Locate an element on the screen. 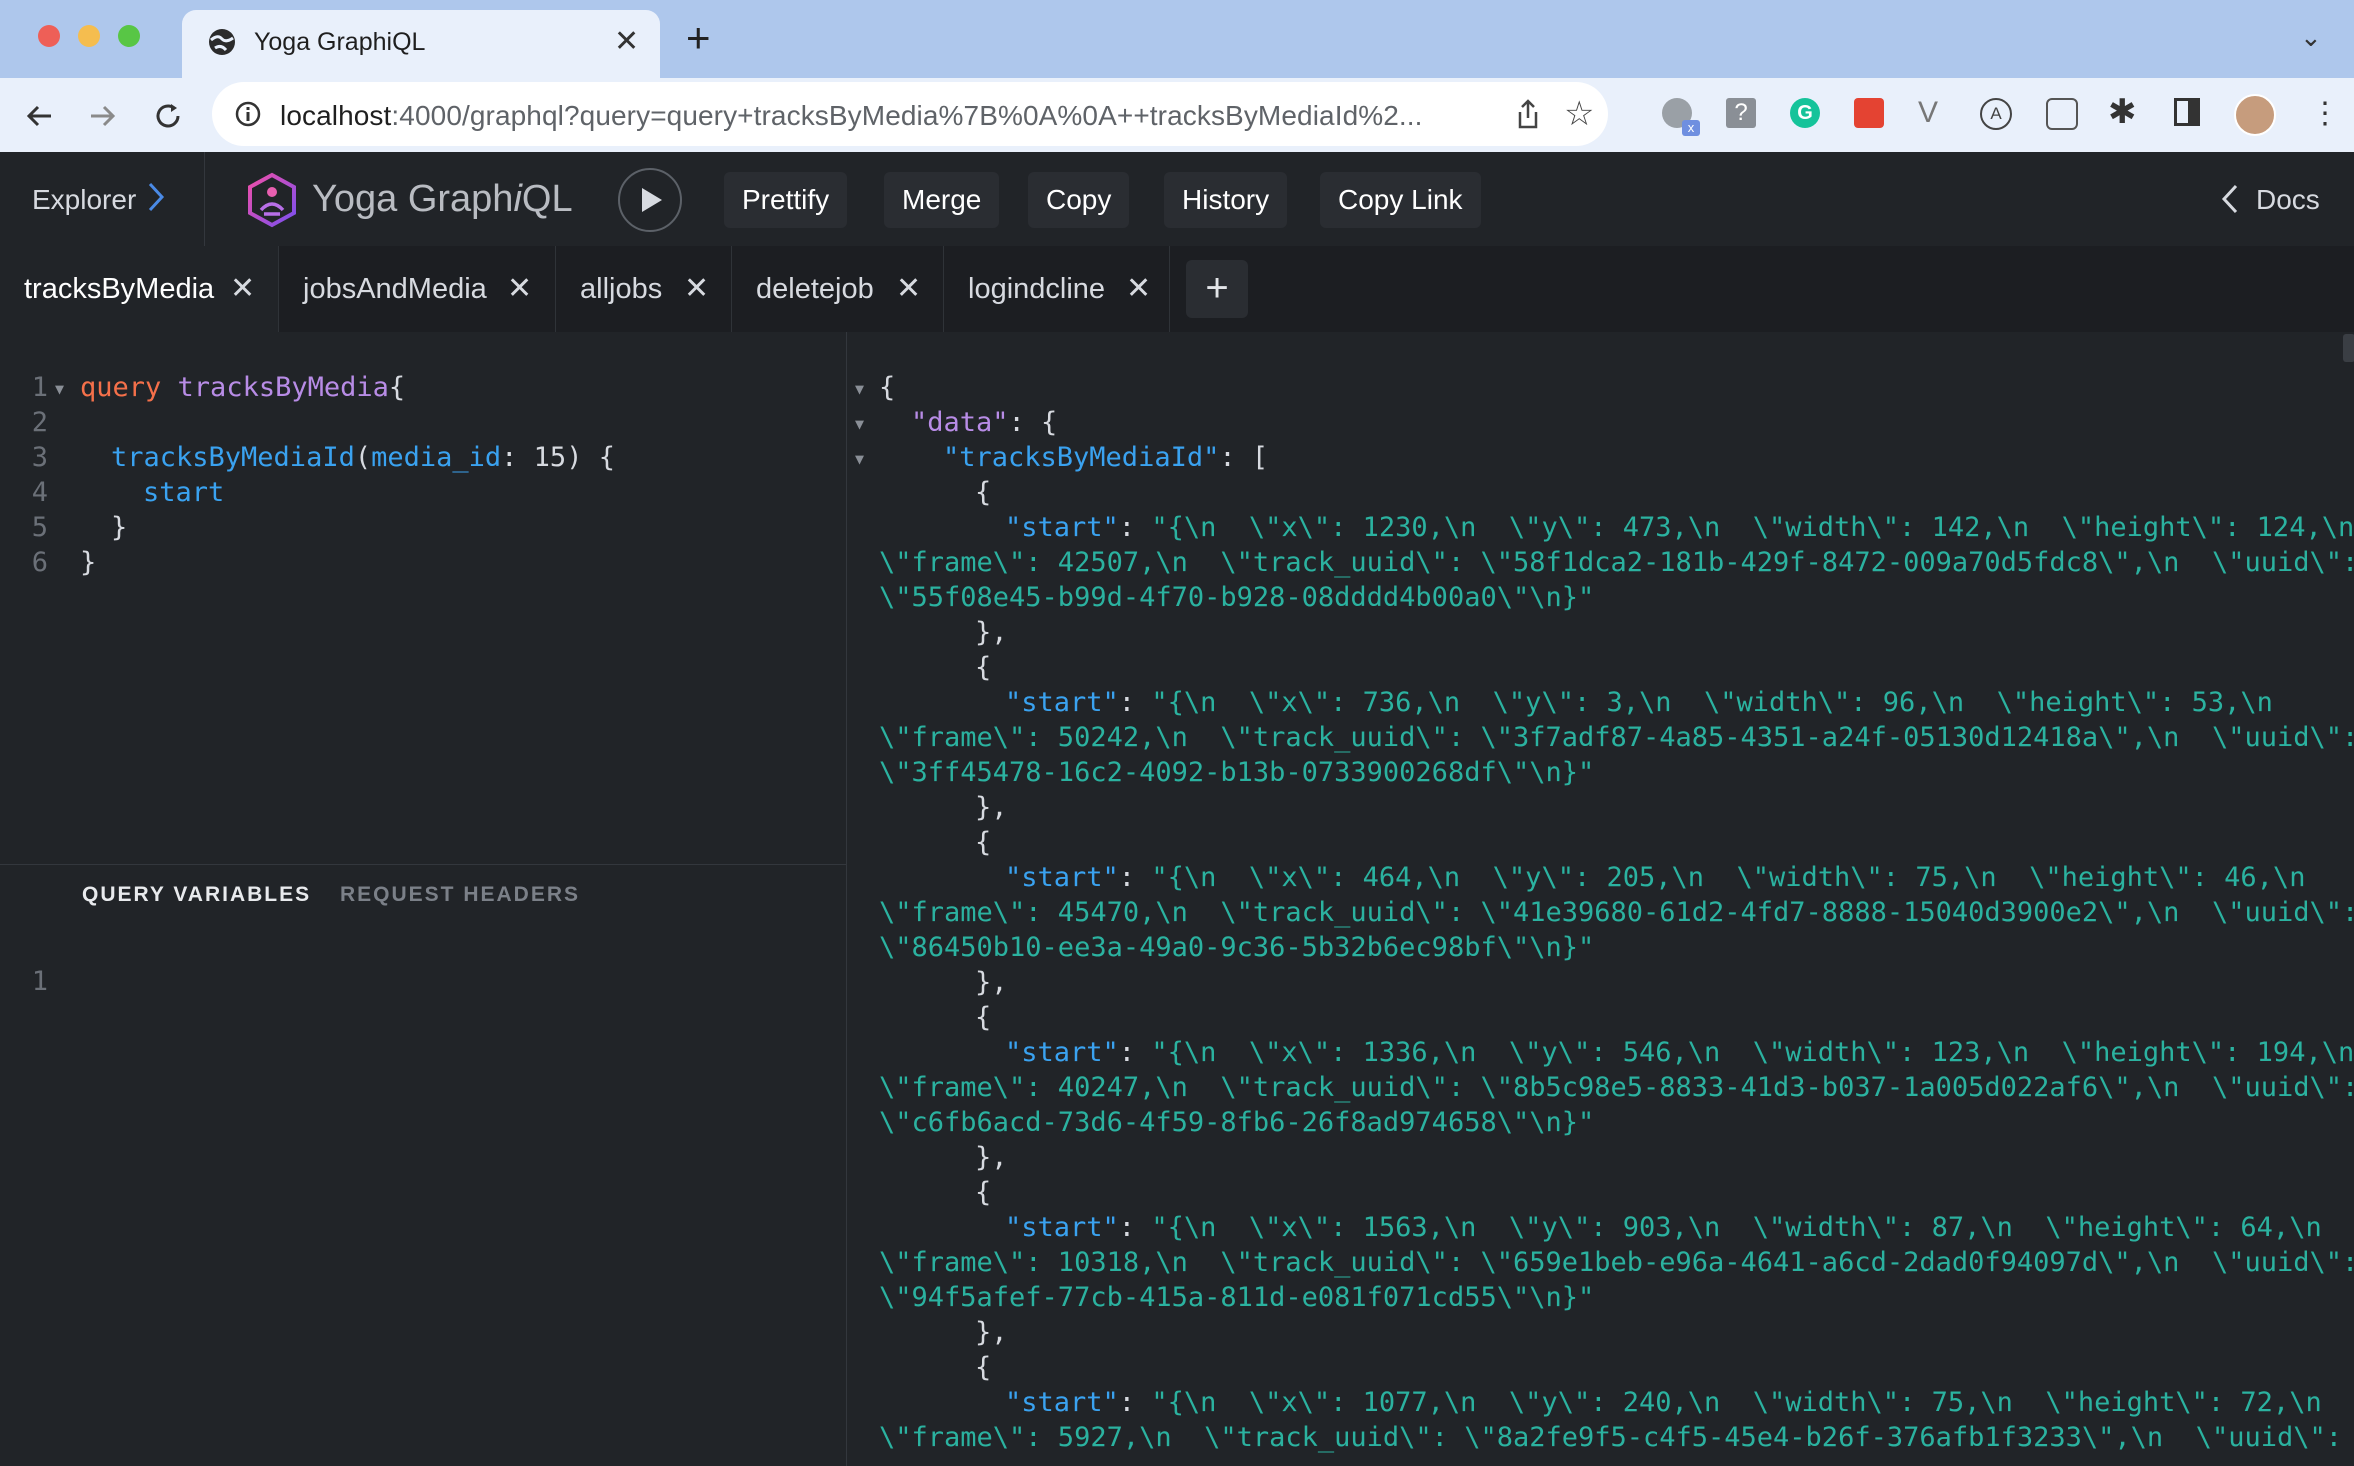 This screenshot has height=1466, width=2354. screen-capture-icon is located at coordinates (2062, 114).